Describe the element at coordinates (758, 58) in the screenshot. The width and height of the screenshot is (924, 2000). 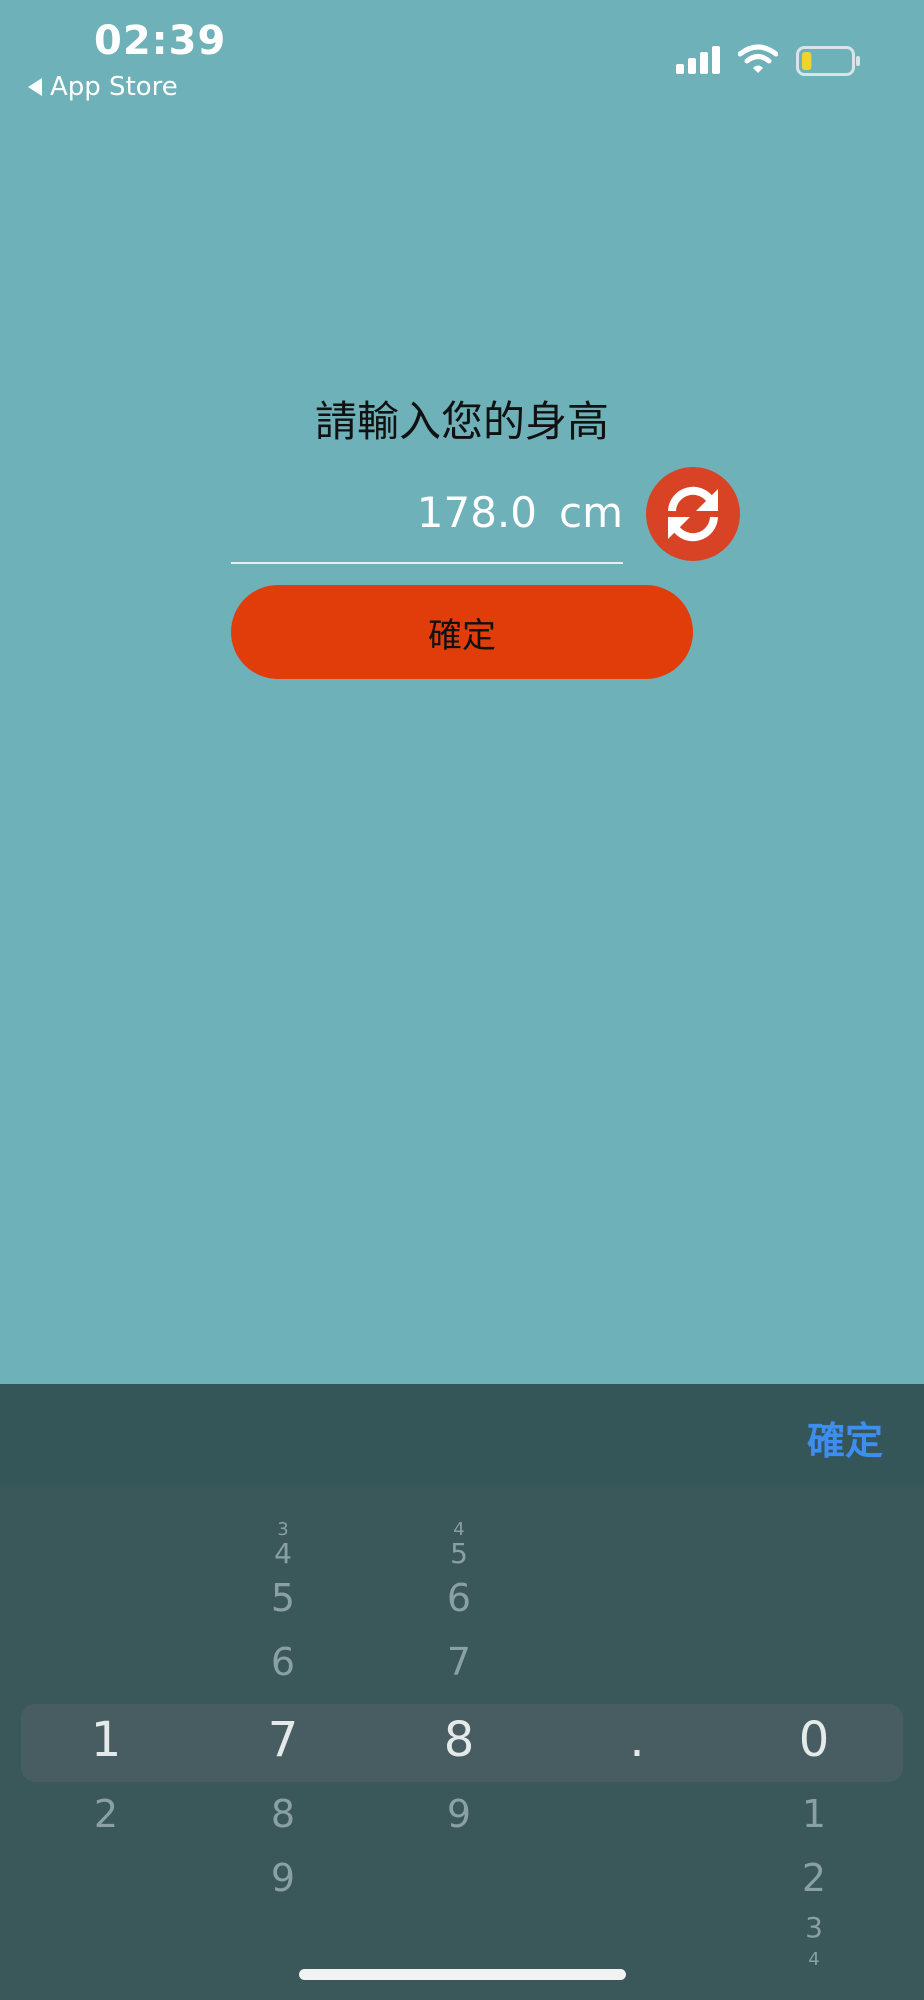
I see `wifi-icon` at that location.